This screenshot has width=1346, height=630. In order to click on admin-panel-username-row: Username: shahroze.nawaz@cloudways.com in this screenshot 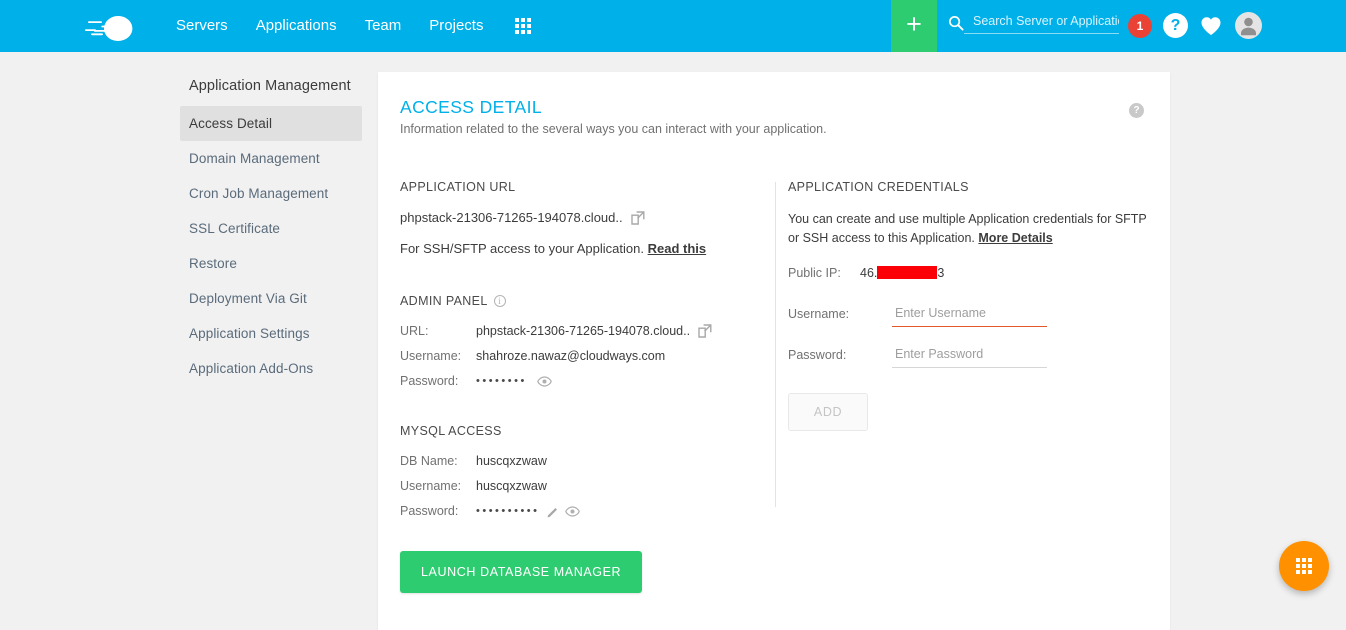, I will do `click(577, 356)`.